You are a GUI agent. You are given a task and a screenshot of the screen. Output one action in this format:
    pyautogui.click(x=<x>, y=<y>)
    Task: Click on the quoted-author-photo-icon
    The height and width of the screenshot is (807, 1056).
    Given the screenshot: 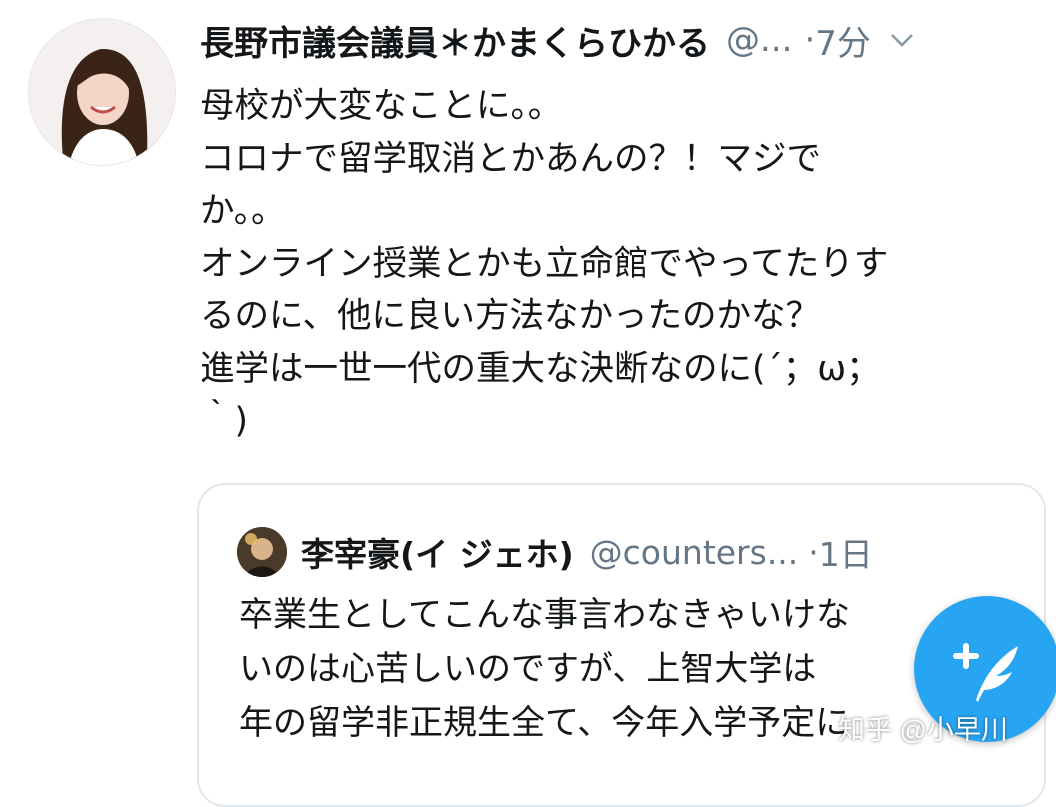 What is the action you would take?
    pyautogui.click(x=262, y=552)
    